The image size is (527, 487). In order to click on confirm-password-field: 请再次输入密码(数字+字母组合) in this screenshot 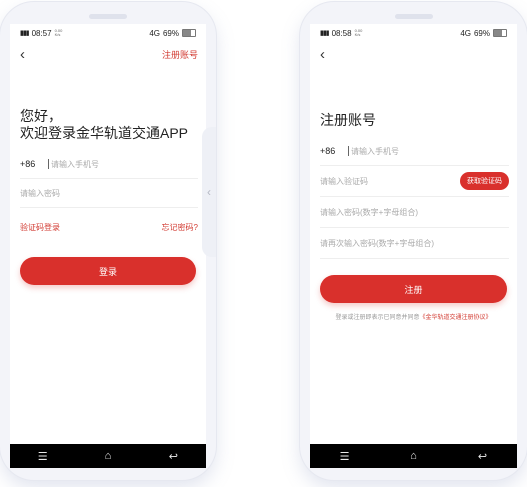, I will do `click(414, 243)`.